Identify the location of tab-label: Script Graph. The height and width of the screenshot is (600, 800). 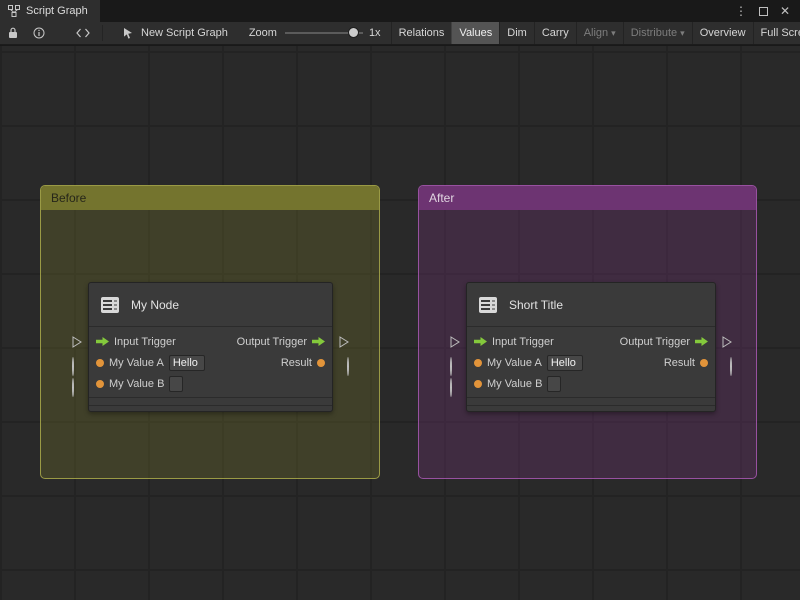
(57, 11).